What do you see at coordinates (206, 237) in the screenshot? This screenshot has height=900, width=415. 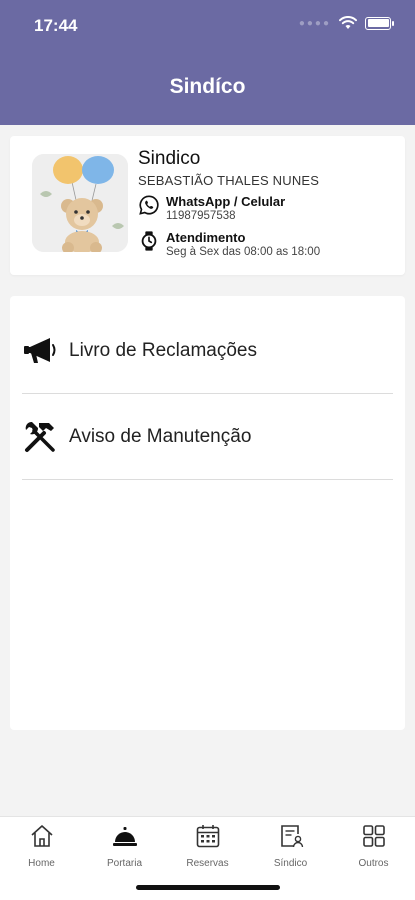 I see `hours-label: Atendimento` at bounding box center [206, 237].